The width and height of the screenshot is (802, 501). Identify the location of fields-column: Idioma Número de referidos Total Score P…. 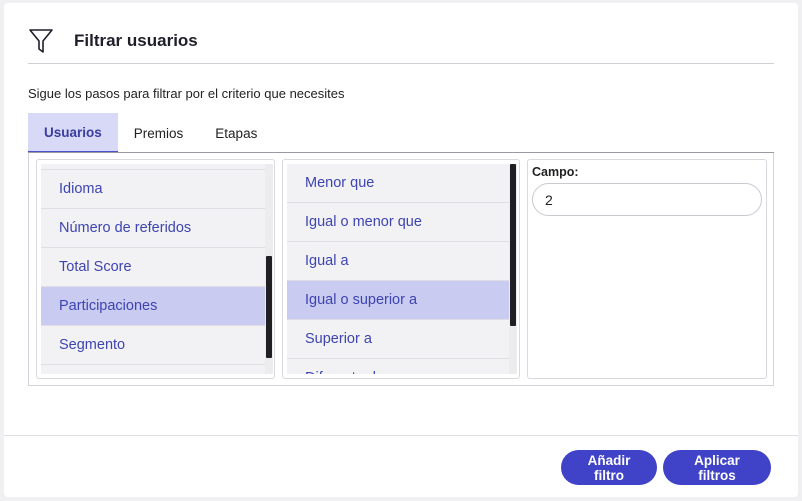
(155, 269).